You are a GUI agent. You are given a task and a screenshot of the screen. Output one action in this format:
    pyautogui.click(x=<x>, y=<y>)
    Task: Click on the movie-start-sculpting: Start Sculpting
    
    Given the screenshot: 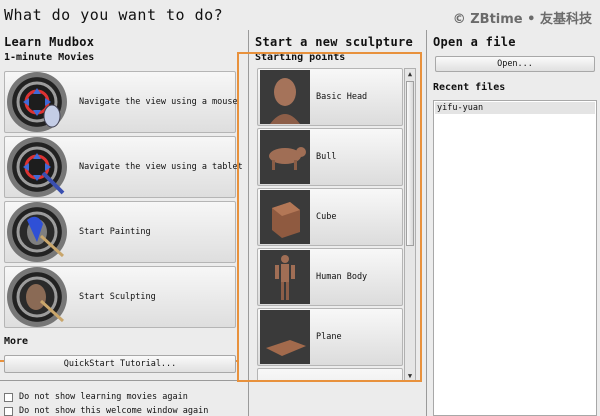 What is the action you would take?
    pyautogui.click(x=120, y=297)
    